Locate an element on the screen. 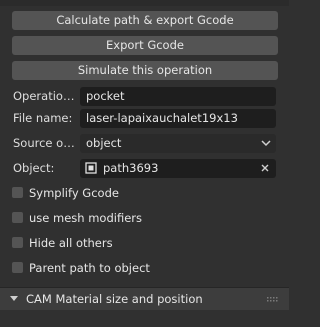 Image resolution: width=320 pixels, height=327 pixels. source-dropdown: object is located at coordinates (178, 143).